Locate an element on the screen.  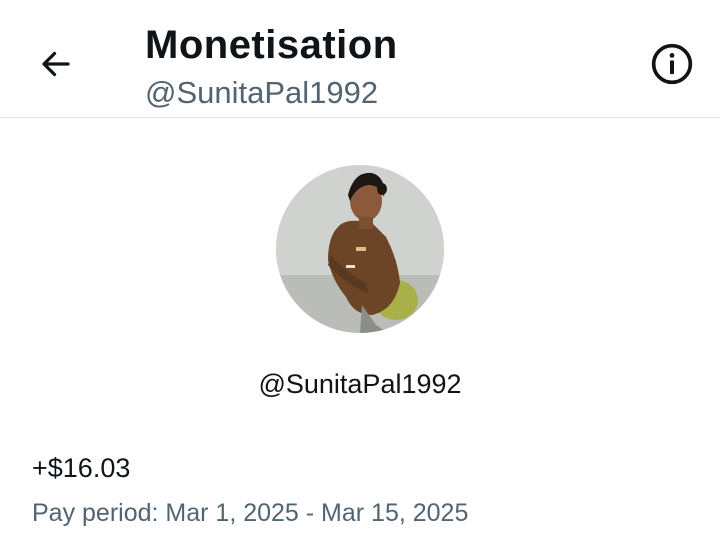
pay-period: Pay period: Mar 1, 2025 - Mar 15, 2025 is located at coordinates (250, 513).